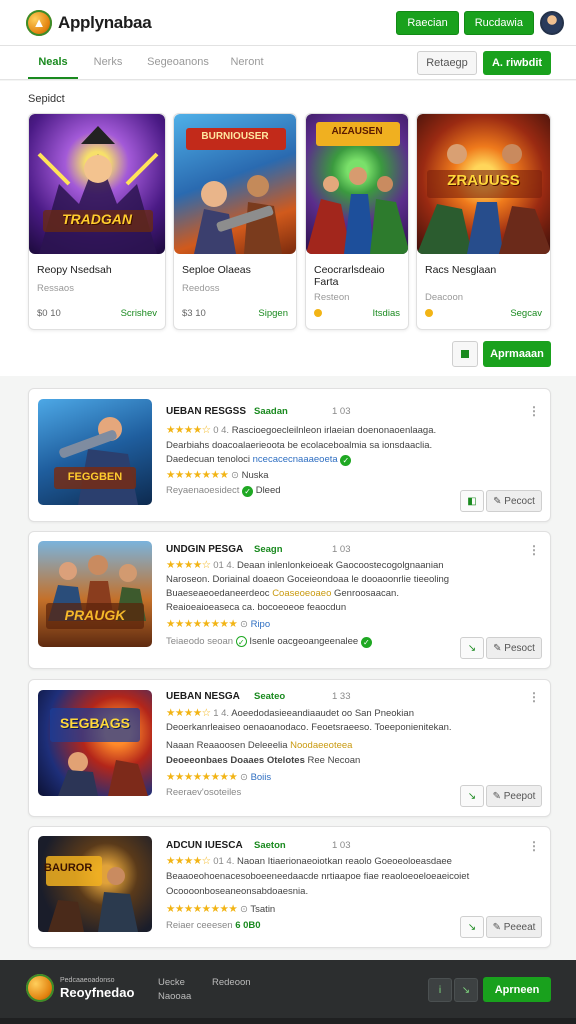  What do you see at coordinates (237, 891) in the screenshot?
I see `description-line: Ocoooonboseaneonsabdoaesnia.` at bounding box center [237, 891].